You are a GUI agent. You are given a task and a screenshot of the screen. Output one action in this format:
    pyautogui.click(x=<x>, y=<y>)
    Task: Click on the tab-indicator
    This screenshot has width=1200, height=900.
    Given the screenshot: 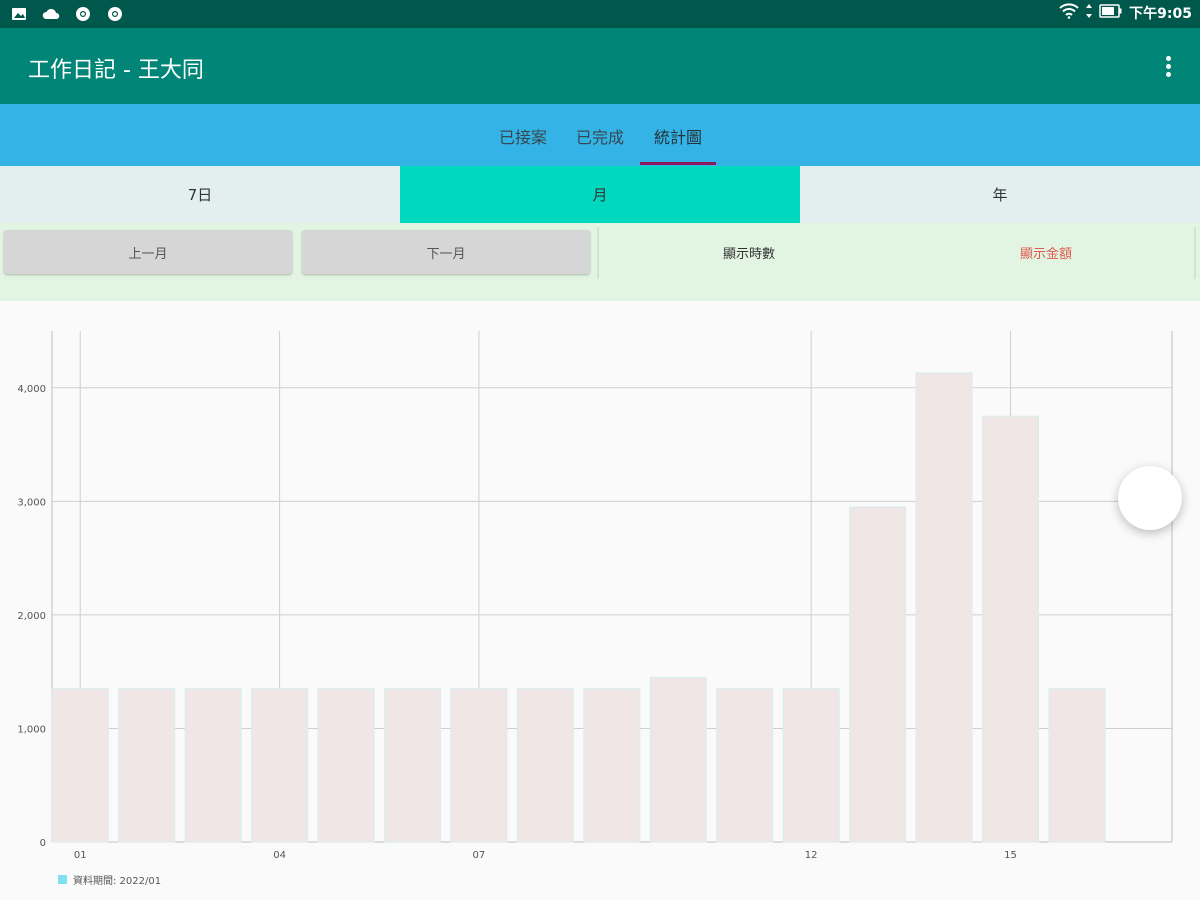 What is the action you would take?
    pyautogui.click(x=678, y=163)
    